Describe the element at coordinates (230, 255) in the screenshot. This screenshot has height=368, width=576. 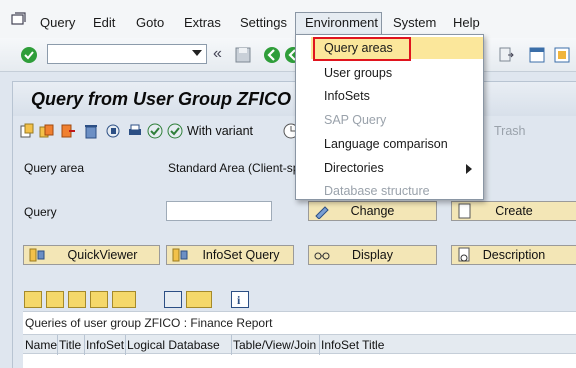
I see `infoset-query-button: InfoSet Query` at that location.